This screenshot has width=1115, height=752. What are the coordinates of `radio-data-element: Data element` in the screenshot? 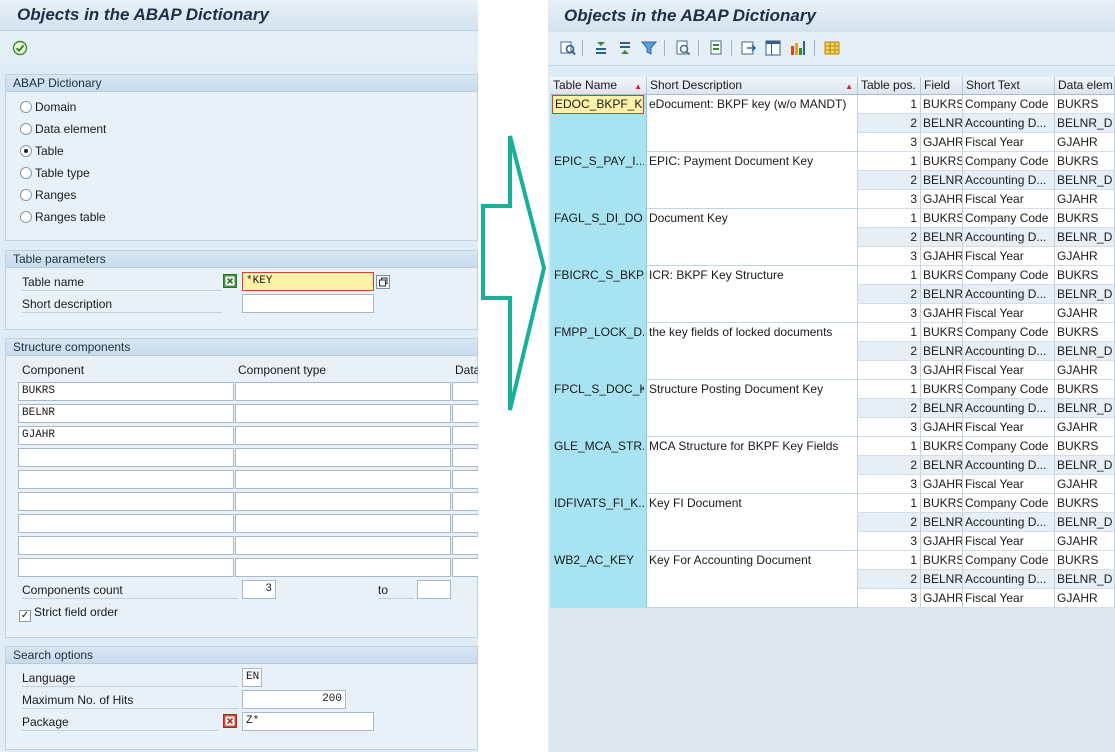 It's located at (63, 129).